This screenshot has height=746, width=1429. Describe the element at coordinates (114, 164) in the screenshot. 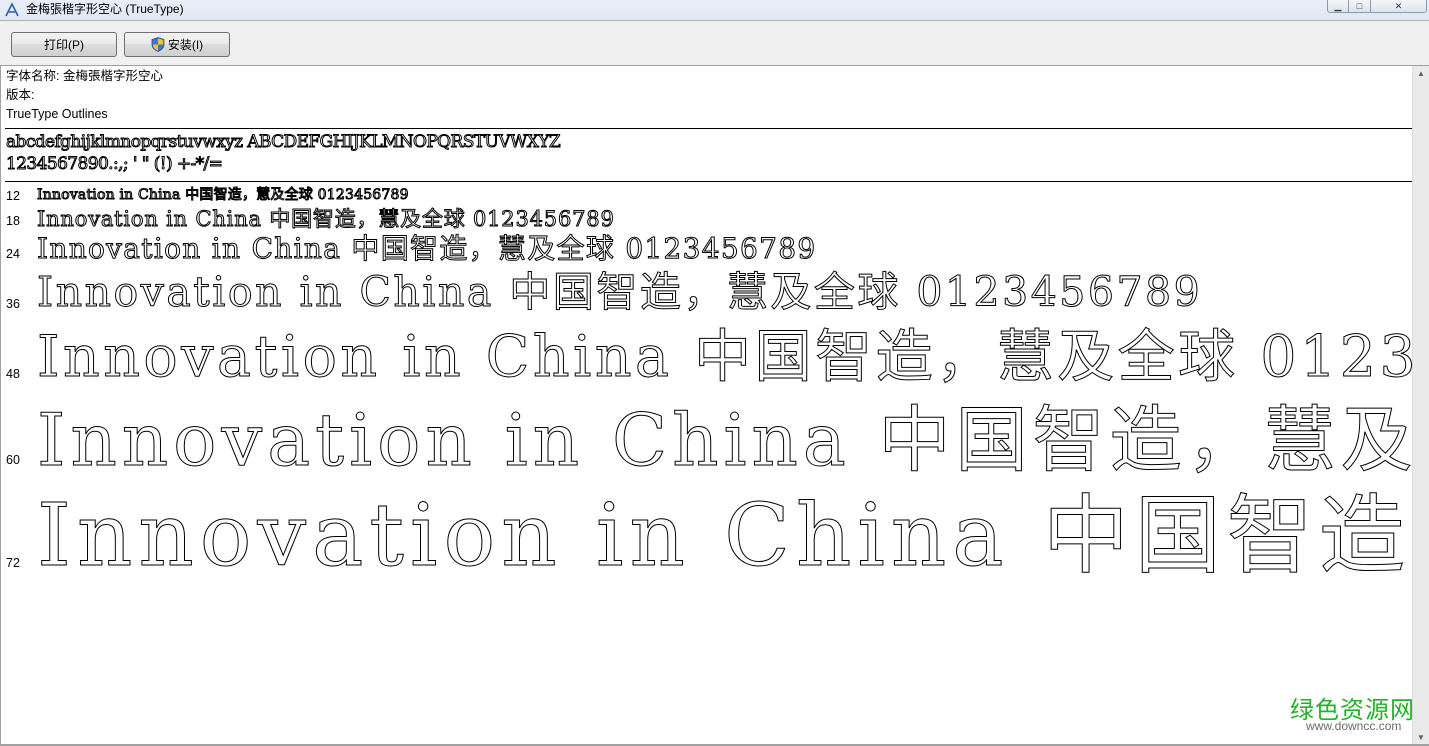

I see `charset-digits-punctuation: 1234567890.:,; ' " (!) +-*/=` at that location.